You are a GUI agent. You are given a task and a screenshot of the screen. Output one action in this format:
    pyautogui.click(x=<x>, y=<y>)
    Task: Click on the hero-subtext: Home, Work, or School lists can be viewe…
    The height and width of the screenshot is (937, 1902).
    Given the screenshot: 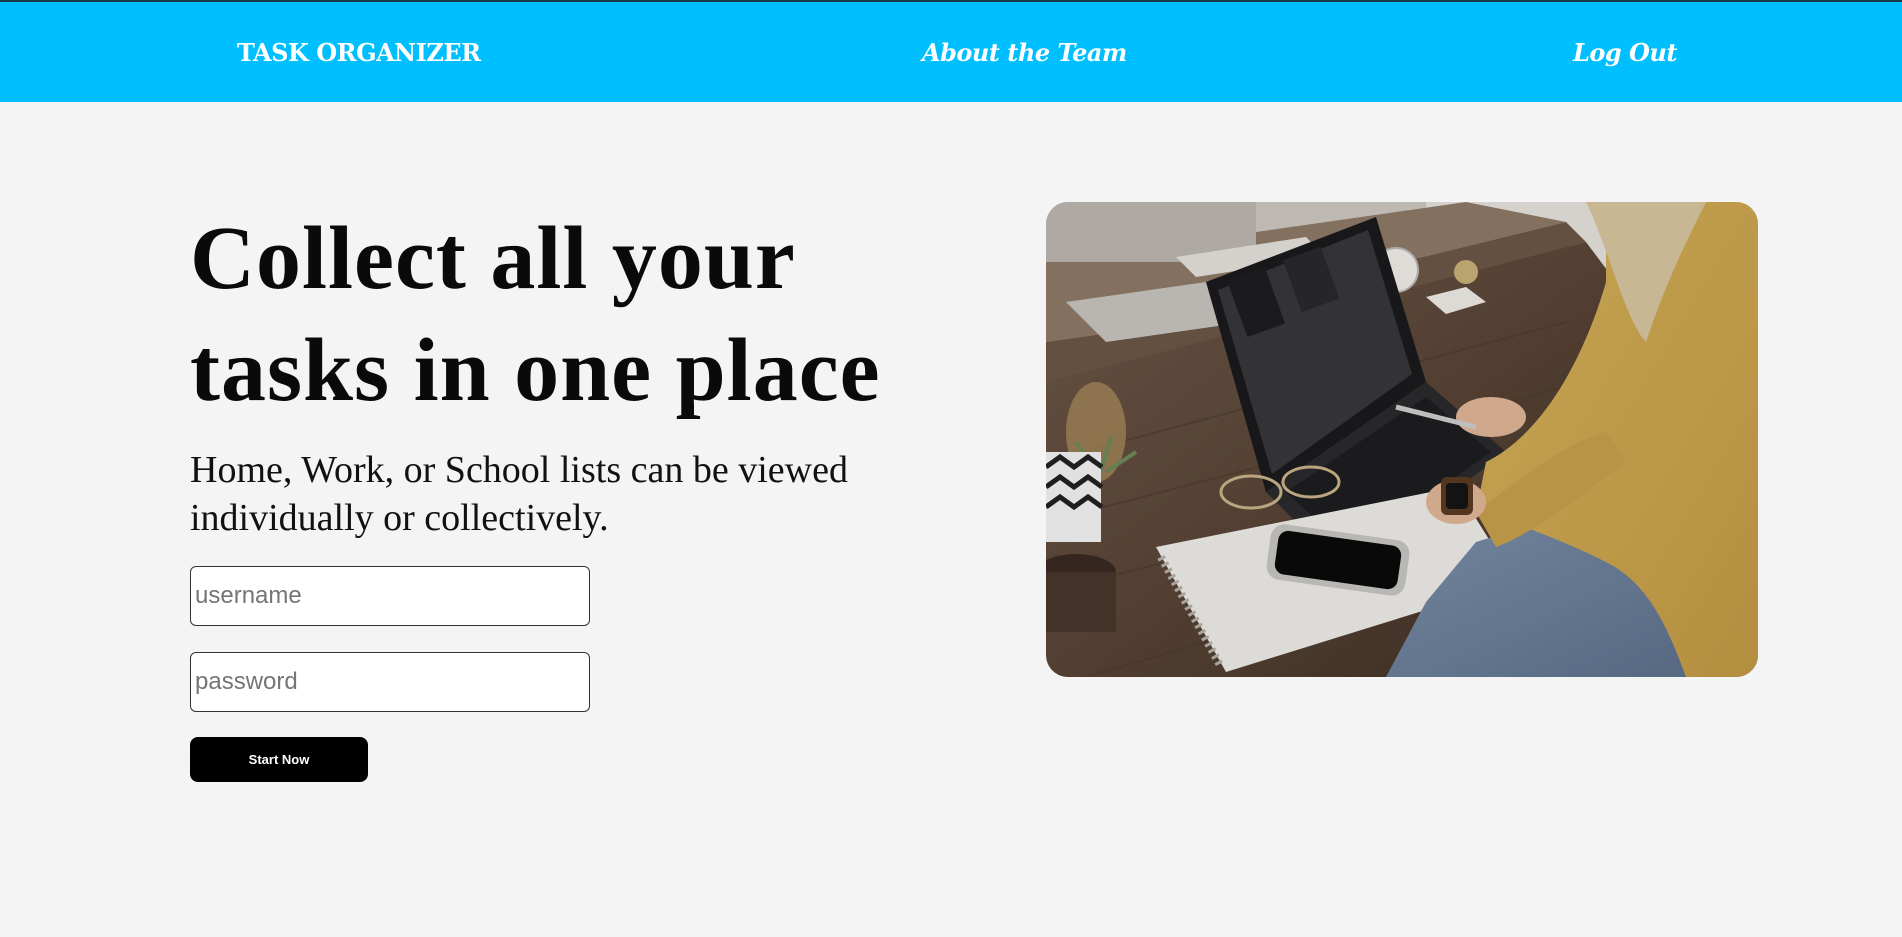 What is the action you would take?
    pyautogui.click(x=560, y=494)
    